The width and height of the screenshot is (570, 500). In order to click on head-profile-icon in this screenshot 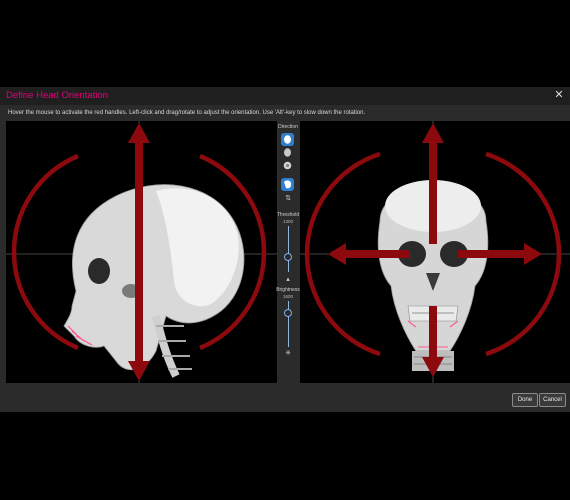, I will do `click(287, 184)`.